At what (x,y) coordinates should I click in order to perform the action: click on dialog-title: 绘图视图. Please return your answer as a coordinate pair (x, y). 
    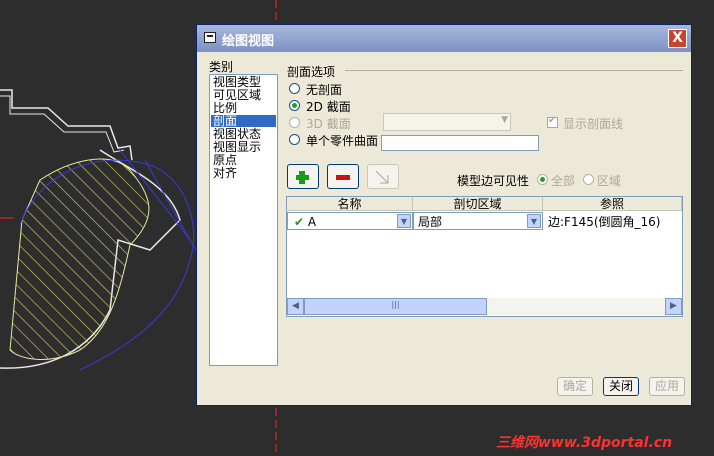
    Looking at the image, I should click on (248, 41).